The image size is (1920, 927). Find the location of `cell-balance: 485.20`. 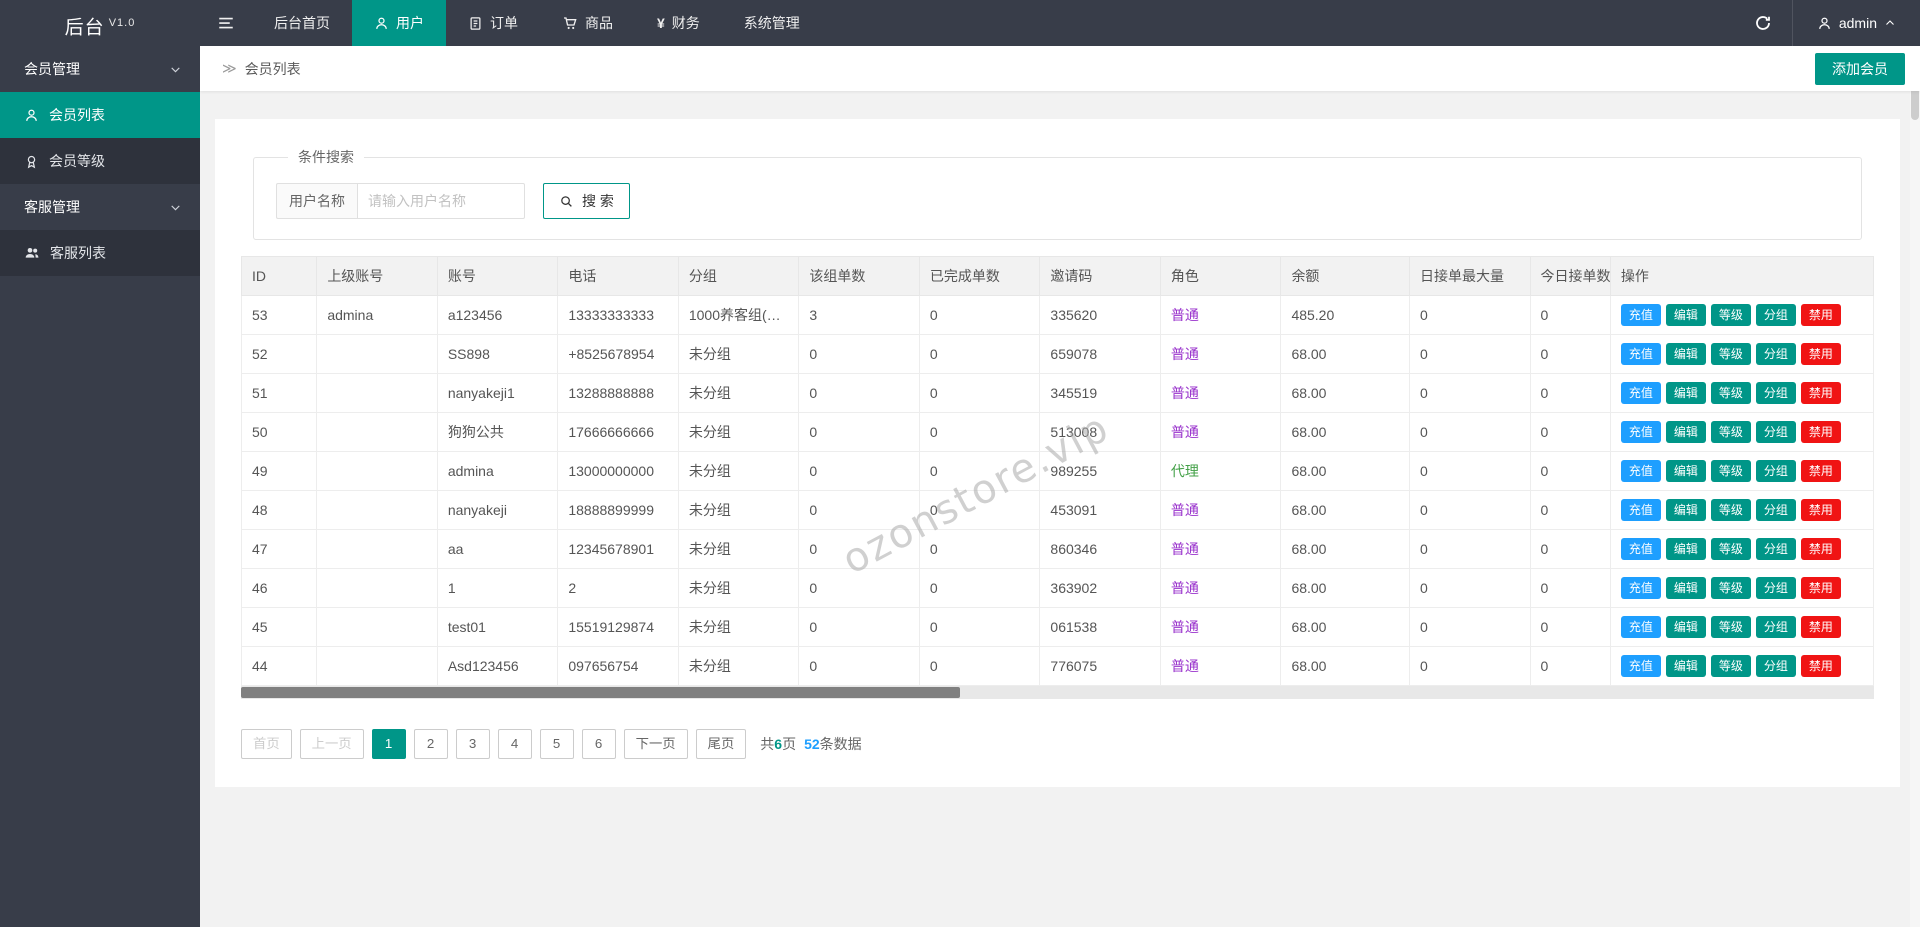

cell-balance: 485.20 is located at coordinates (1345, 315).